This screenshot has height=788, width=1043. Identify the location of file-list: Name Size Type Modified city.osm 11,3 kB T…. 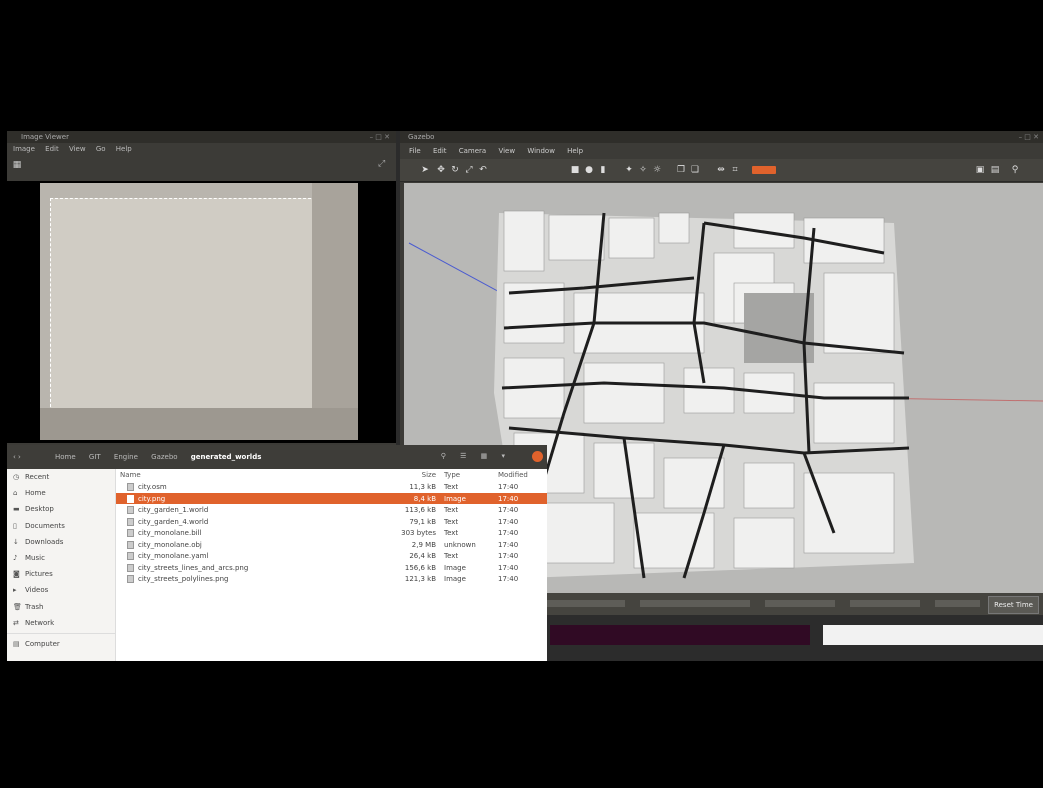
(331, 565).